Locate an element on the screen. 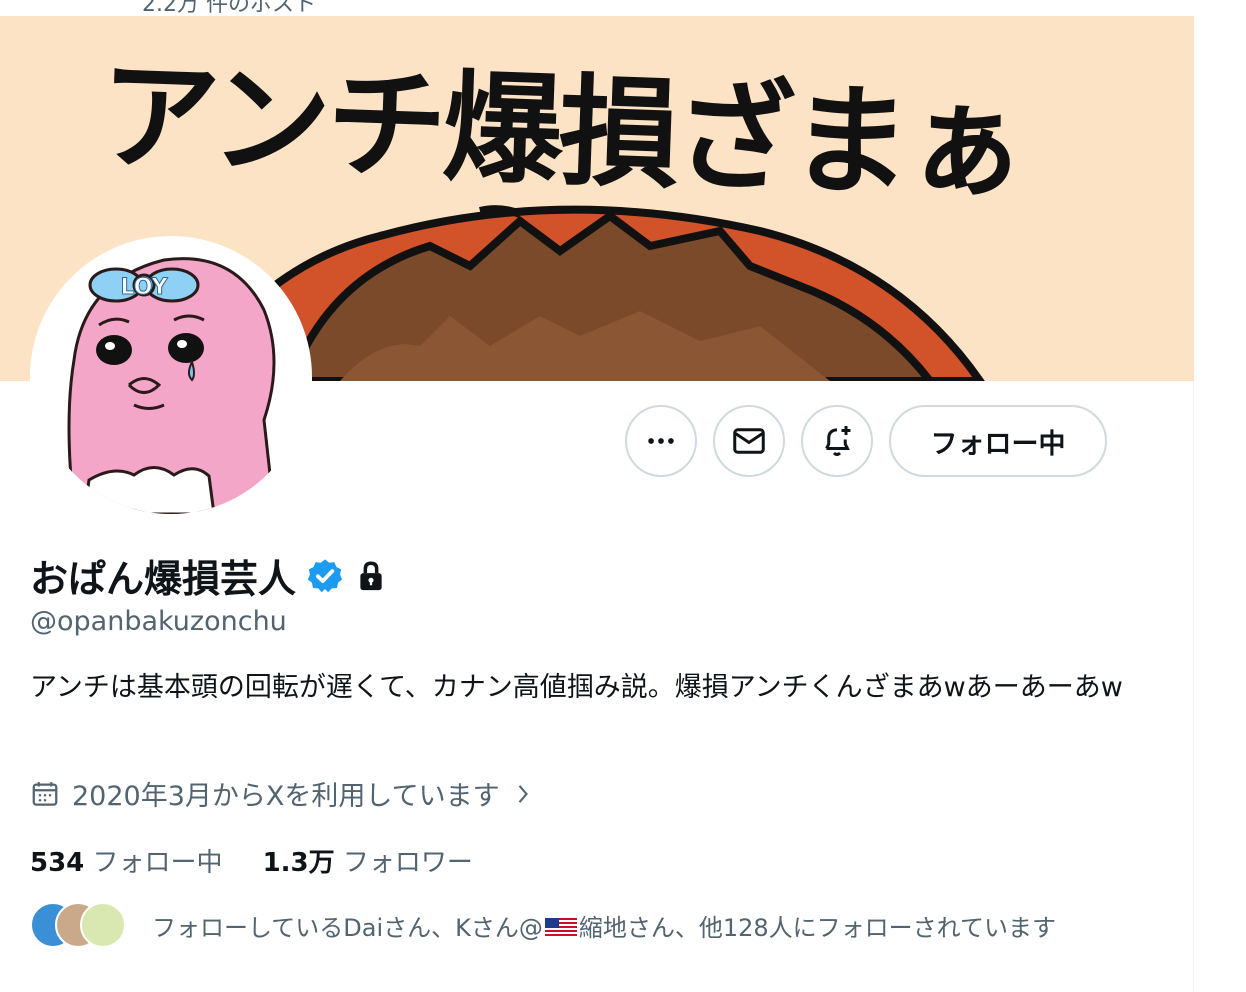  top-header-cutoff: 2.2万 件のポスト is located at coordinates (597, 8).